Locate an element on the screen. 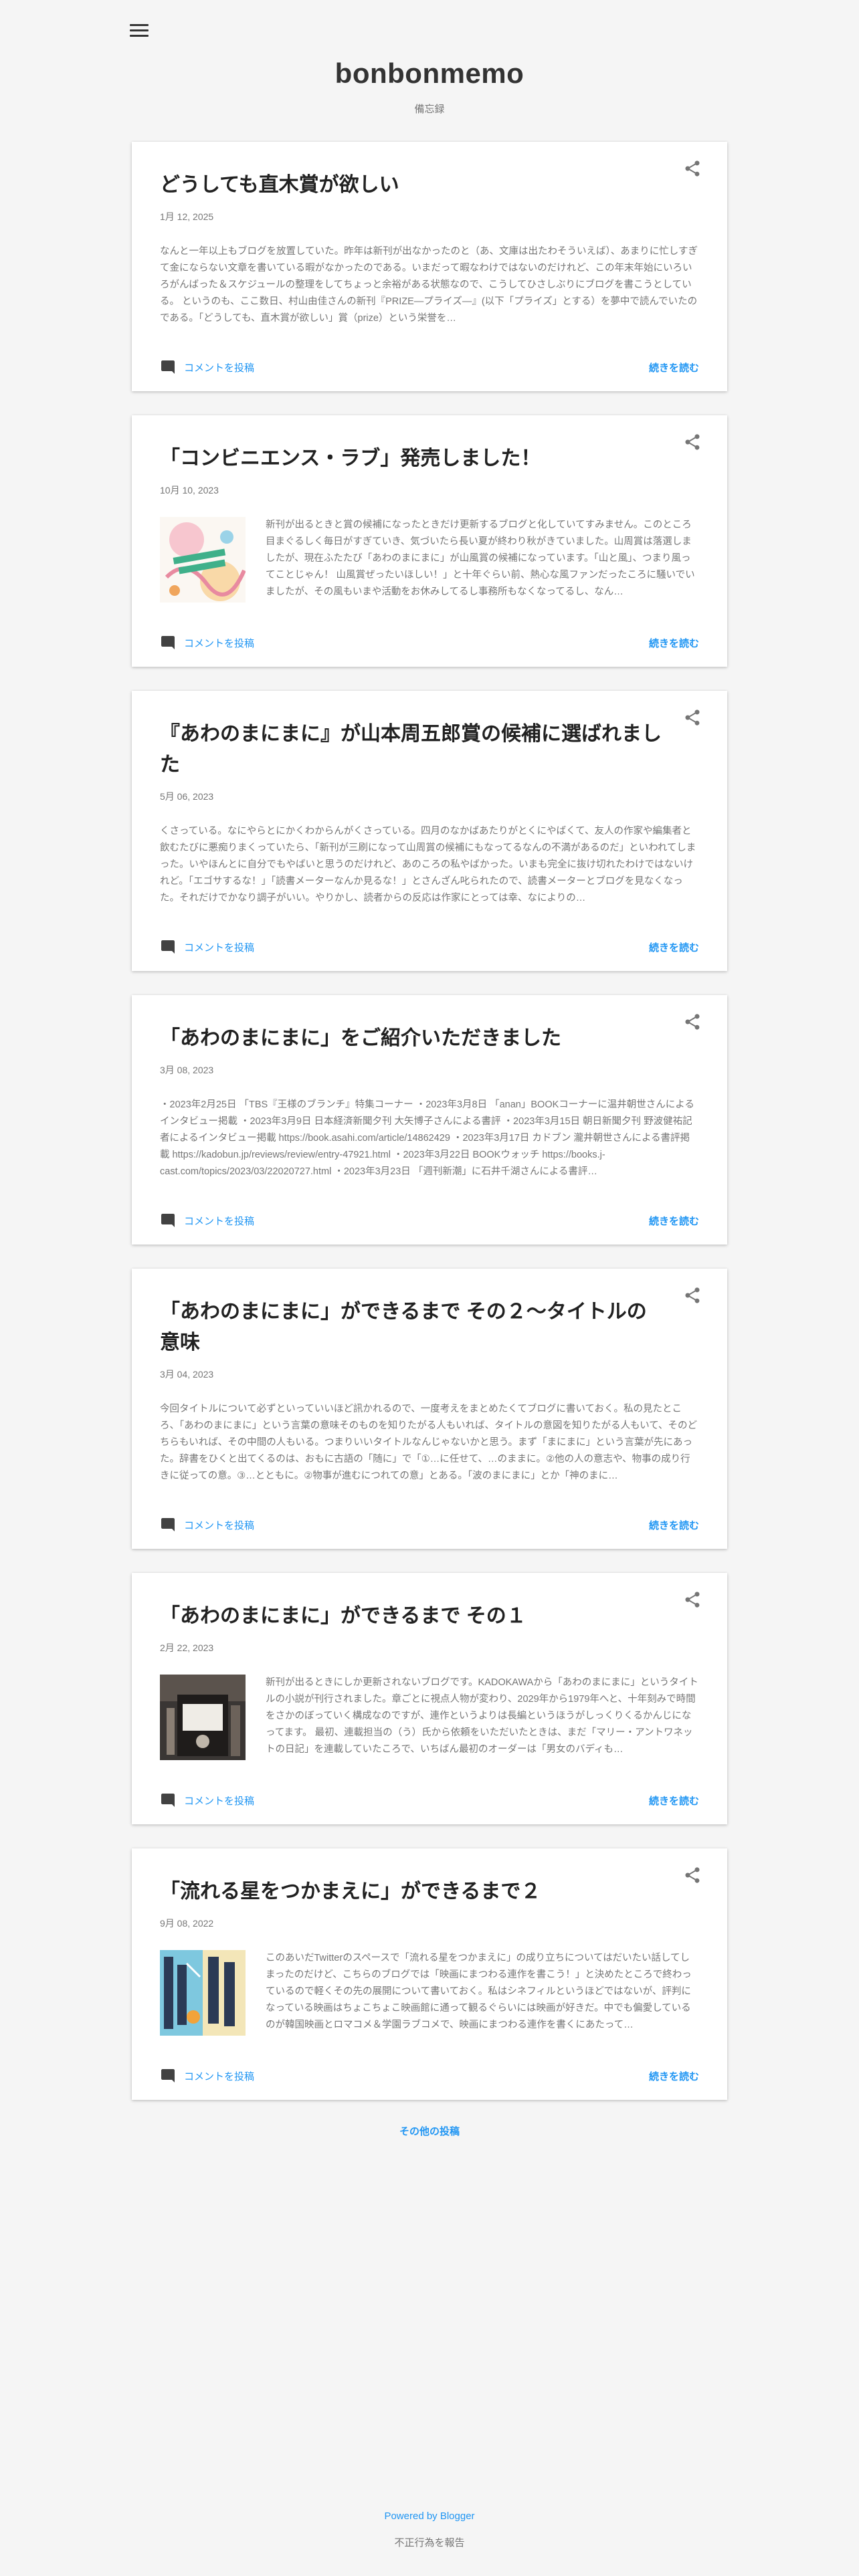 The image size is (859, 2576). post-date: 5月 06, 2023 is located at coordinates (429, 797).